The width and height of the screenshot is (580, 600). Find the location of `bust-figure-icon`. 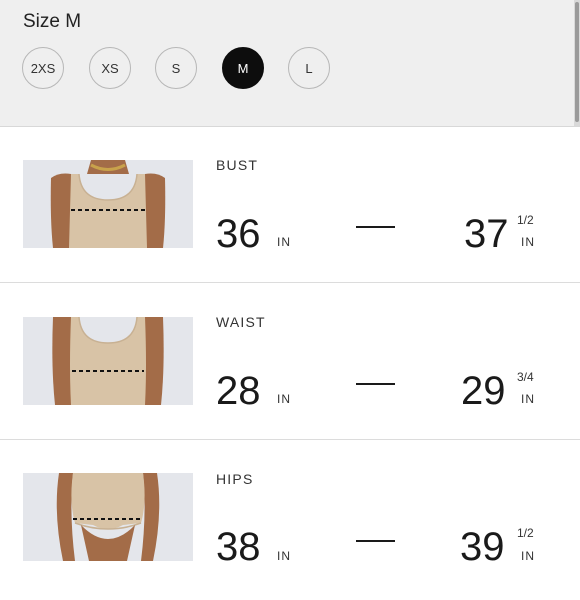

bust-figure-icon is located at coordinates (108, 204).